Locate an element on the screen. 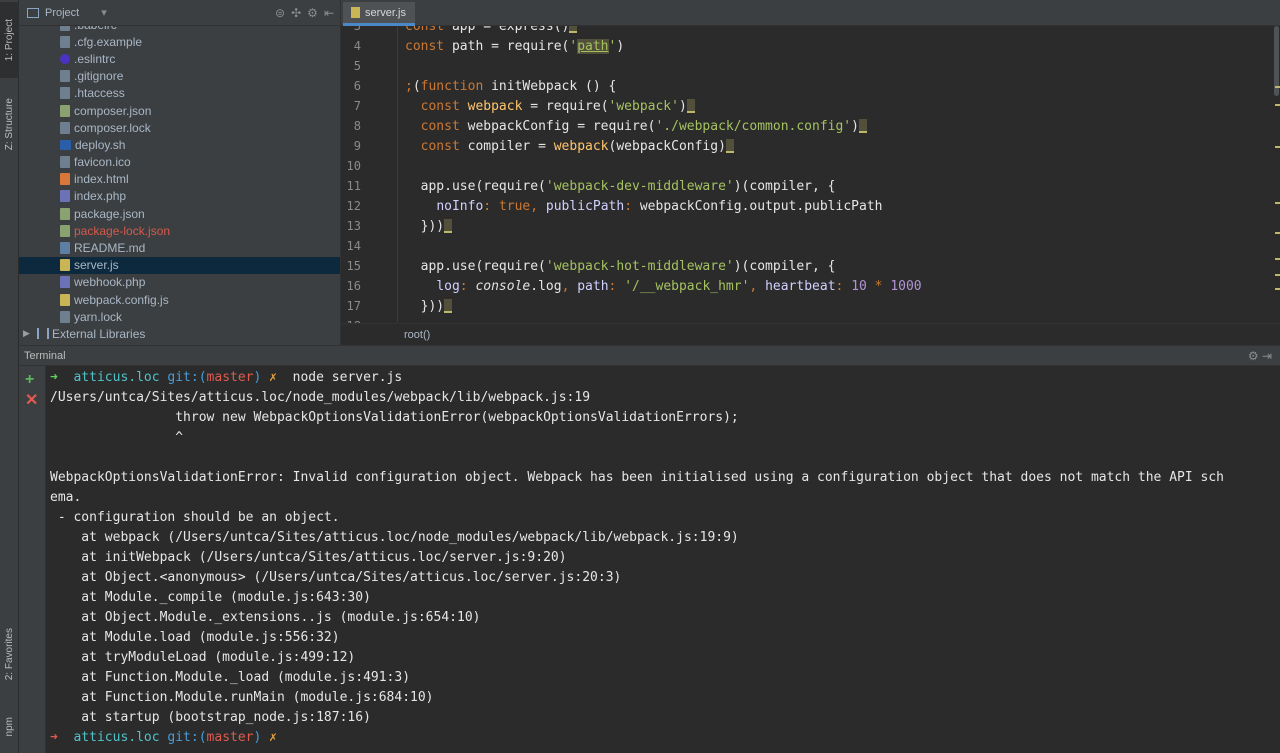 This screenshot has height=753, width=1280. file-tree-item-label: webhook.php is located at coordinates (110, 282).